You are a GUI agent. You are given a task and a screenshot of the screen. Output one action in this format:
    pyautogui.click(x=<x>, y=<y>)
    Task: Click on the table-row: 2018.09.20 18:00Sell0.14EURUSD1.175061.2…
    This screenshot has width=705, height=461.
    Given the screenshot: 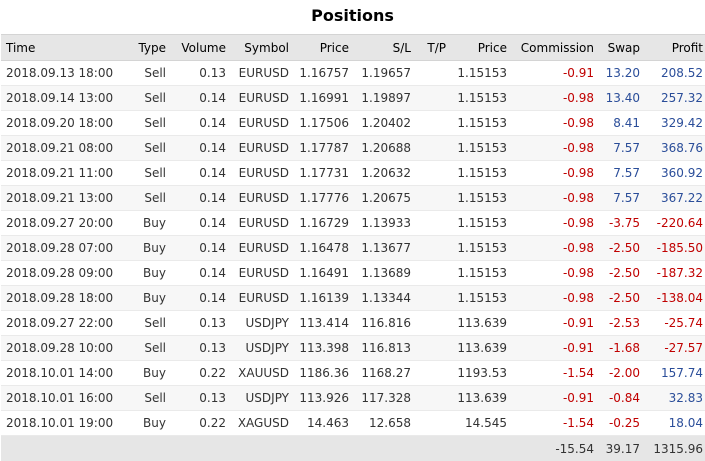 What is the action you would take?
    pyautogui.click(x=353, y=123)
    